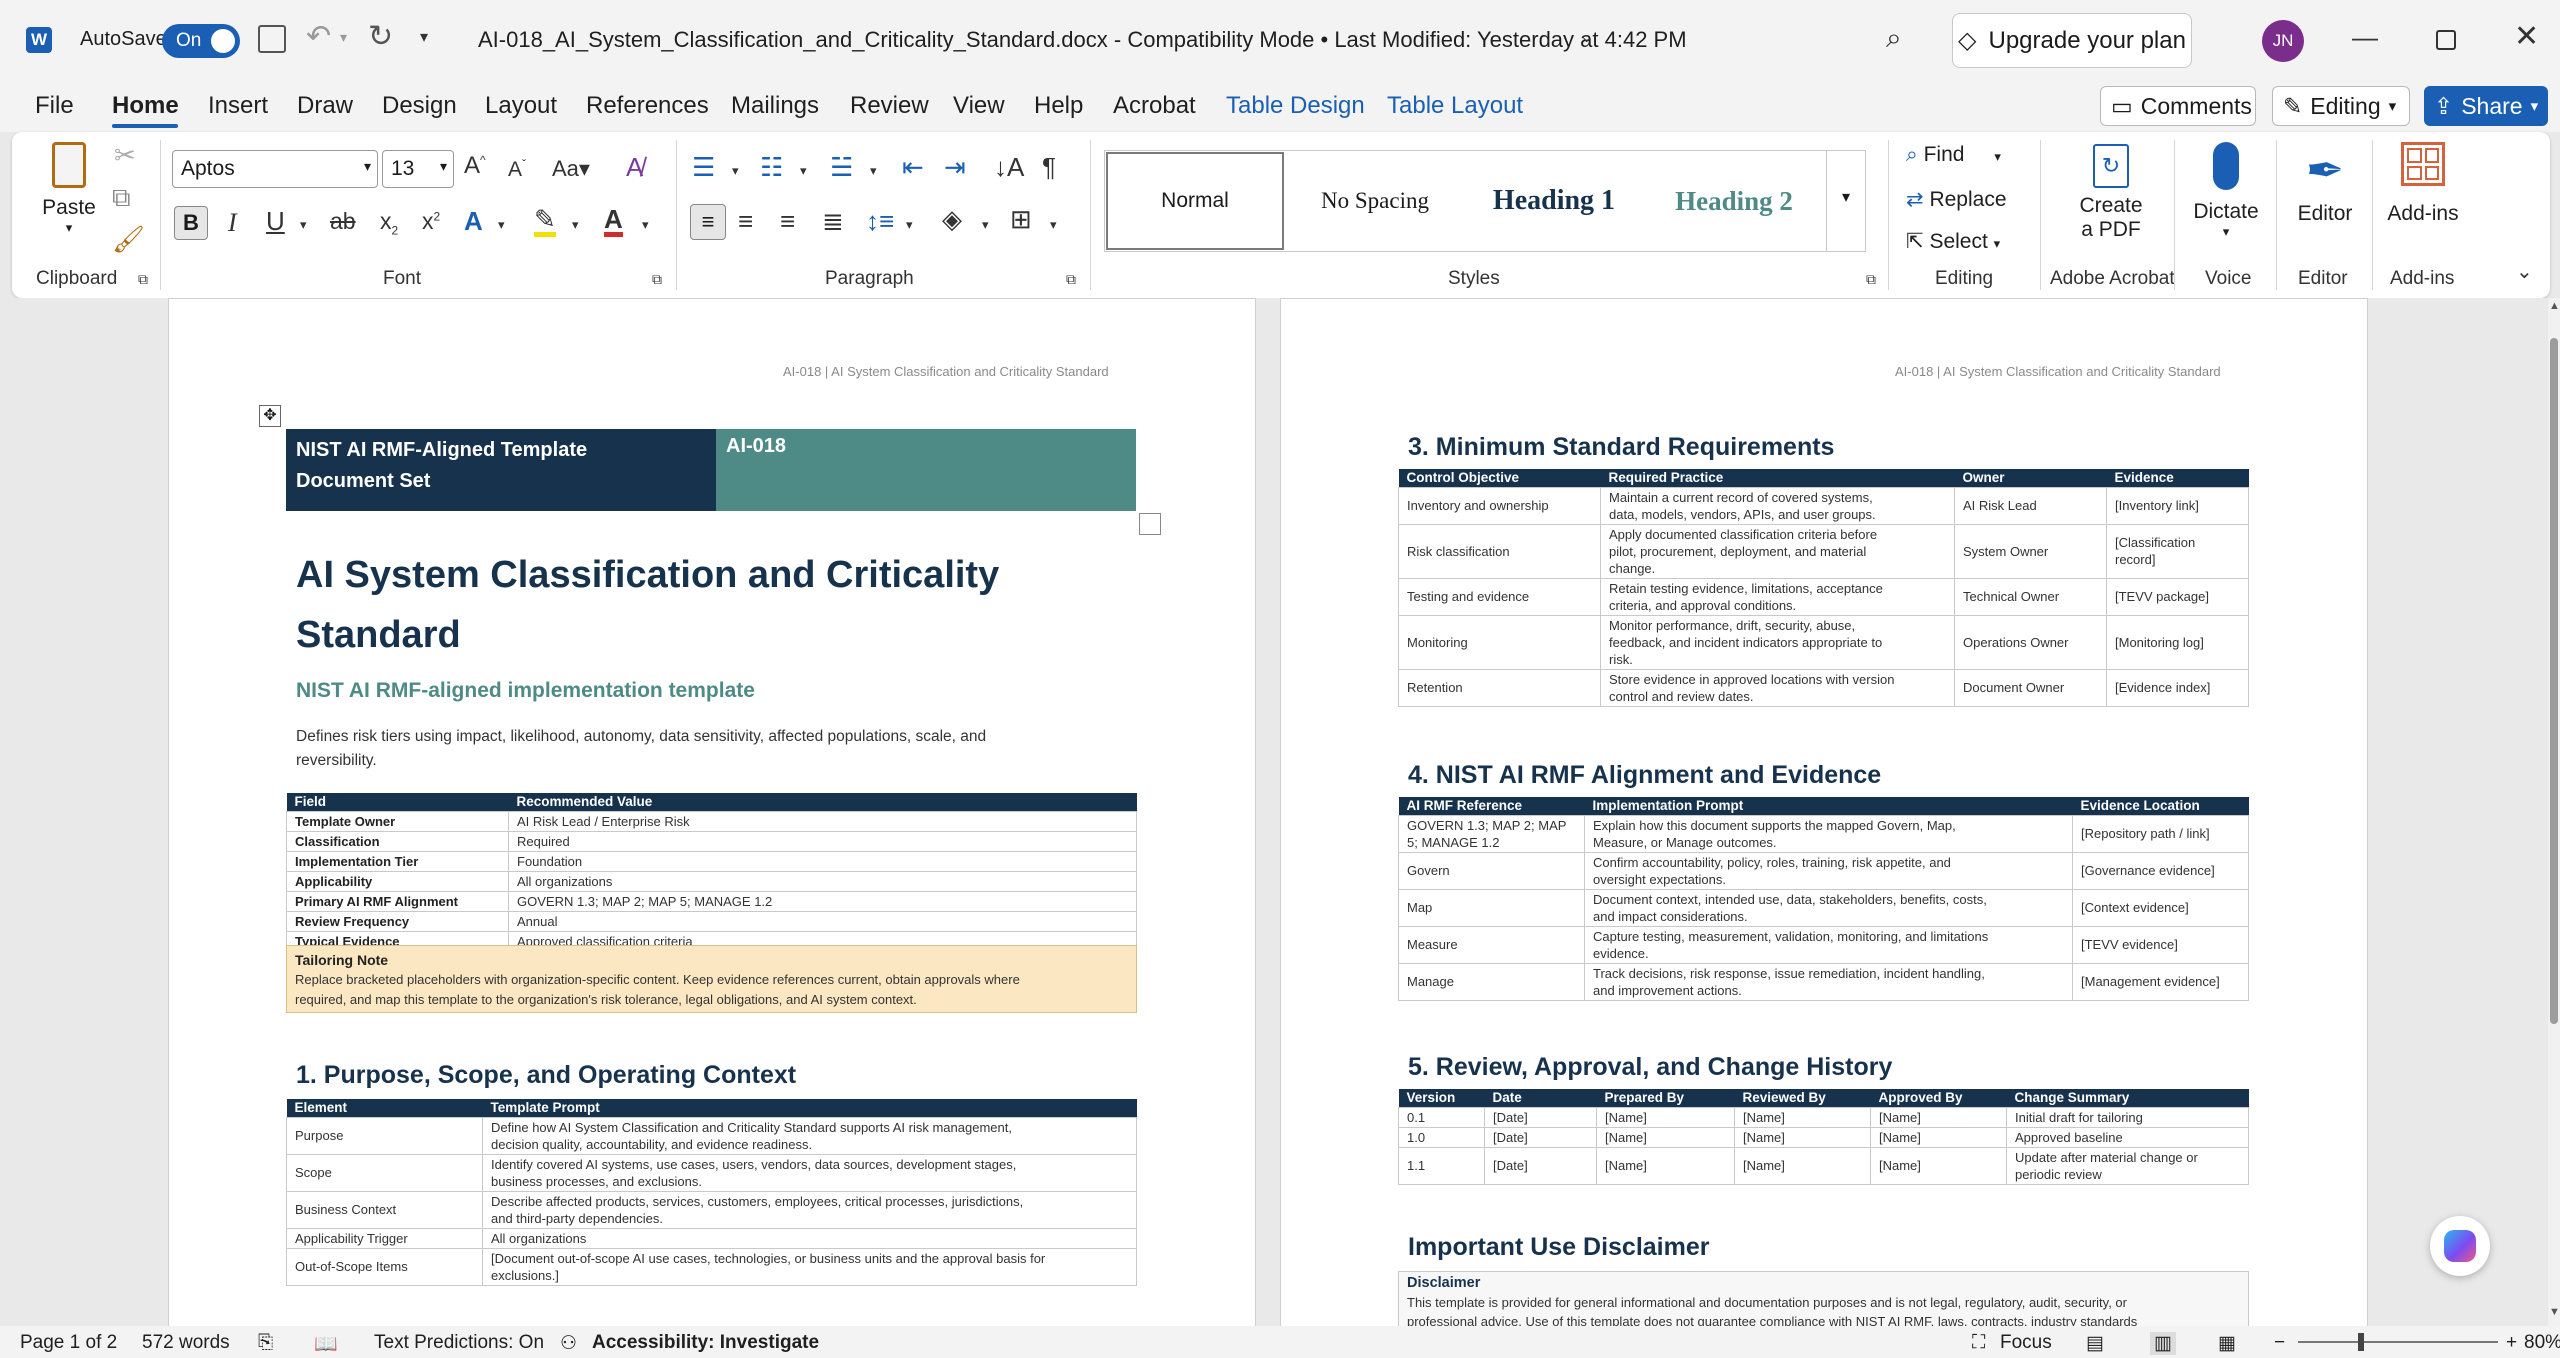 This screenshot has width=2560, height=1358. I want to click on table-resize-handle, so click(1150, 524).